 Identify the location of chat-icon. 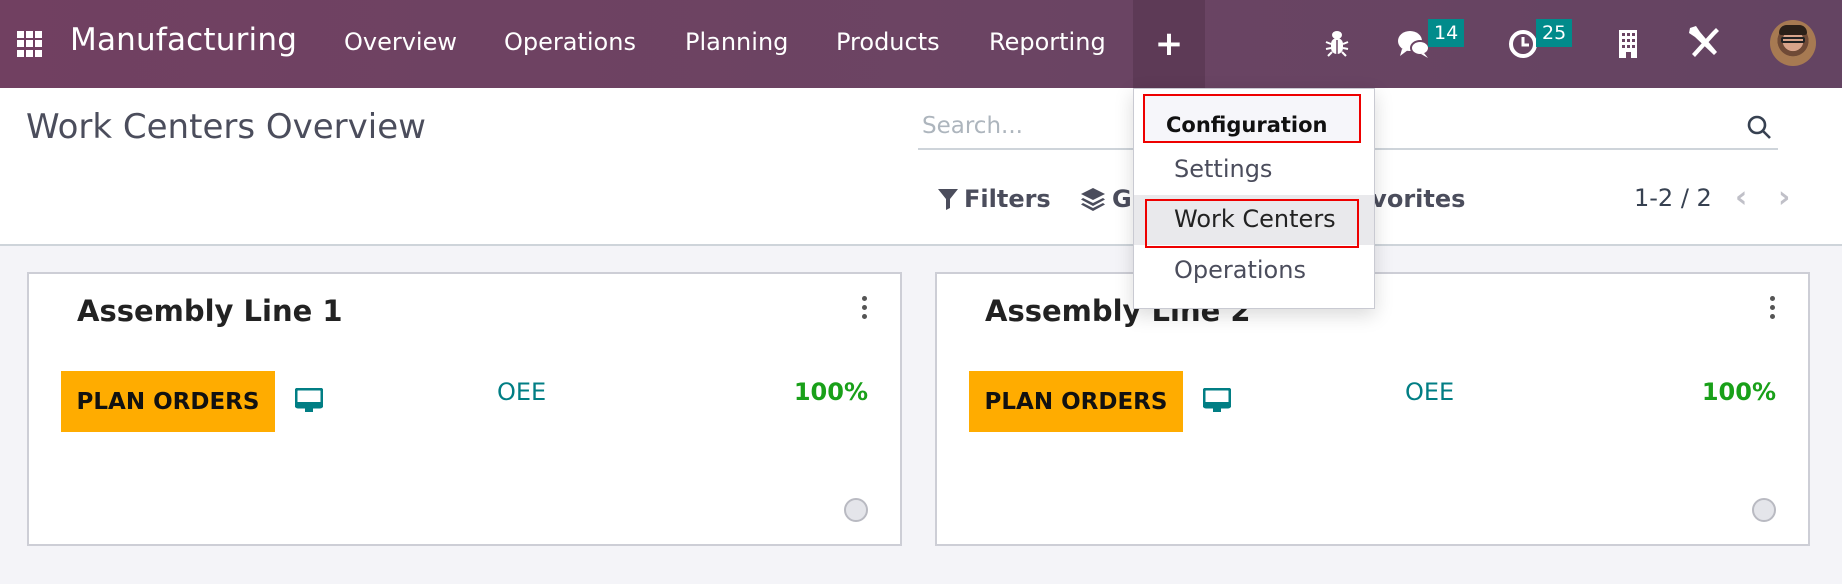
(1414, 46).